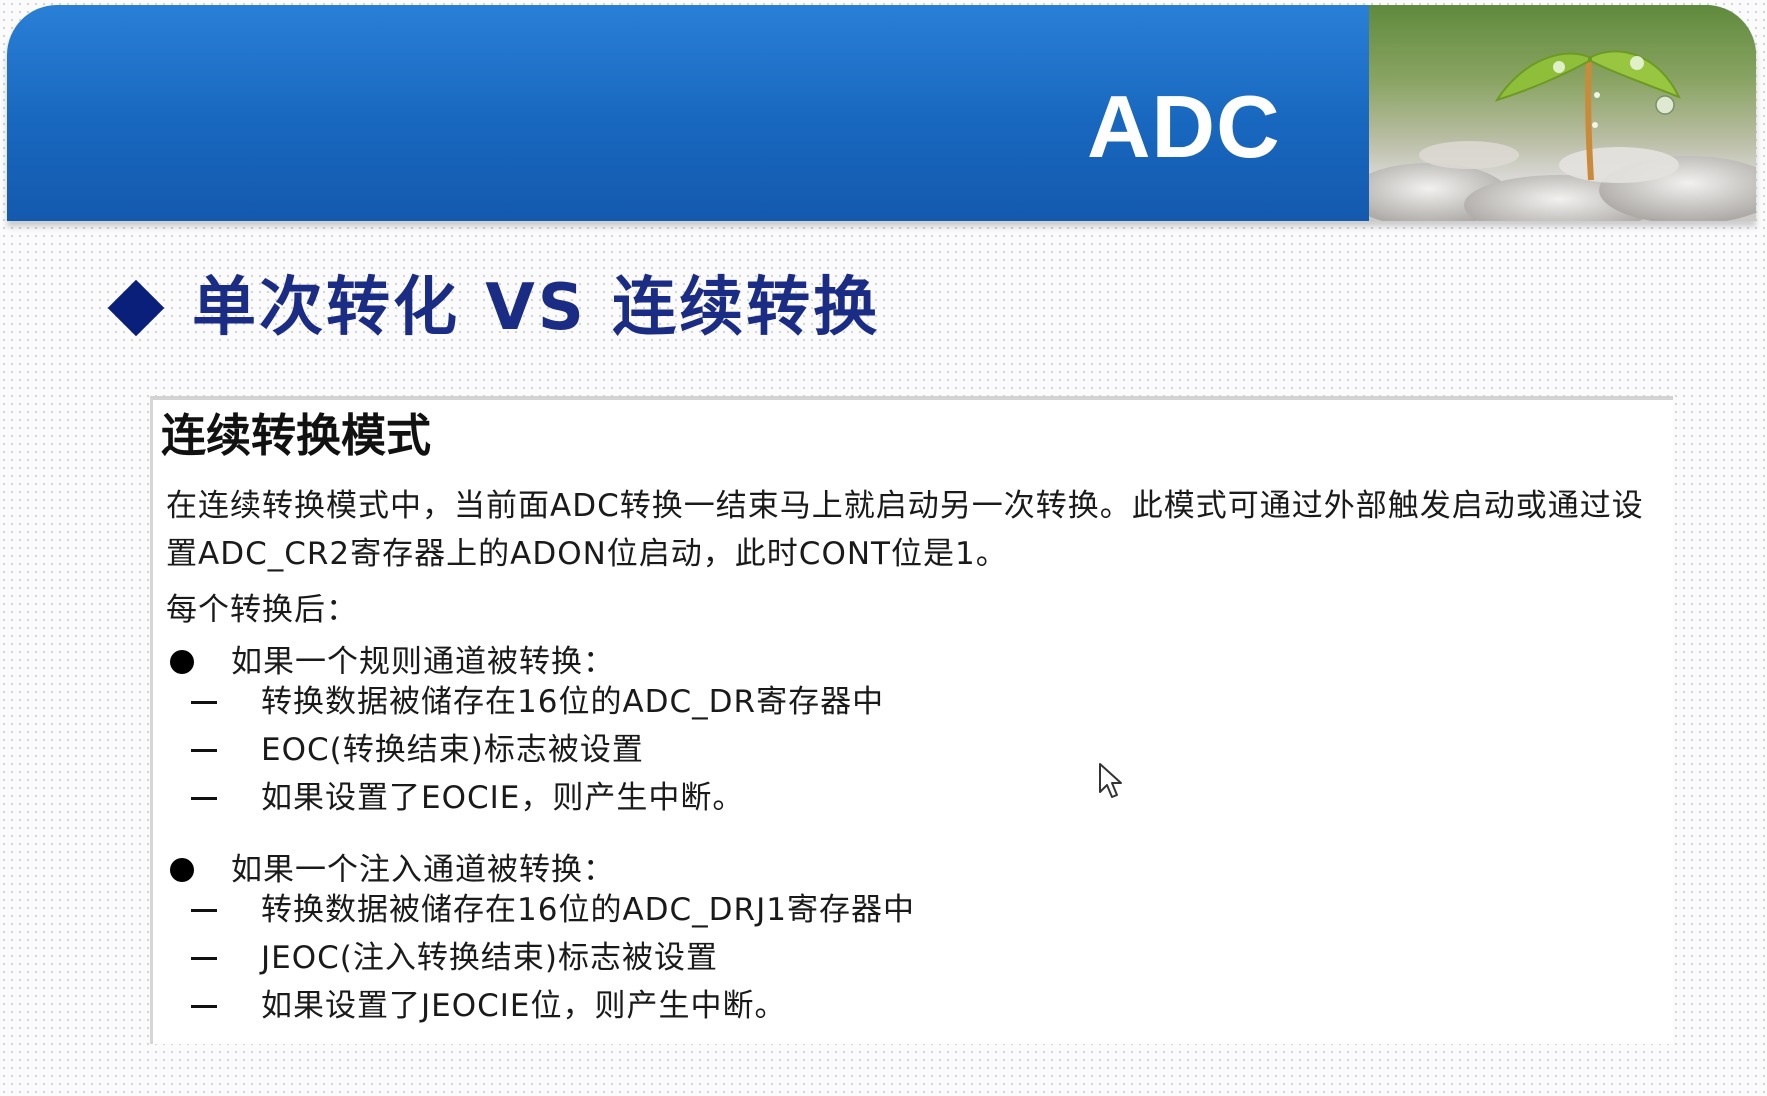 This screenshot has width=1767, height=1096. Describe the element at coordinates (1562, 113) in the screenshot. I see `seedling-photo` at that location.